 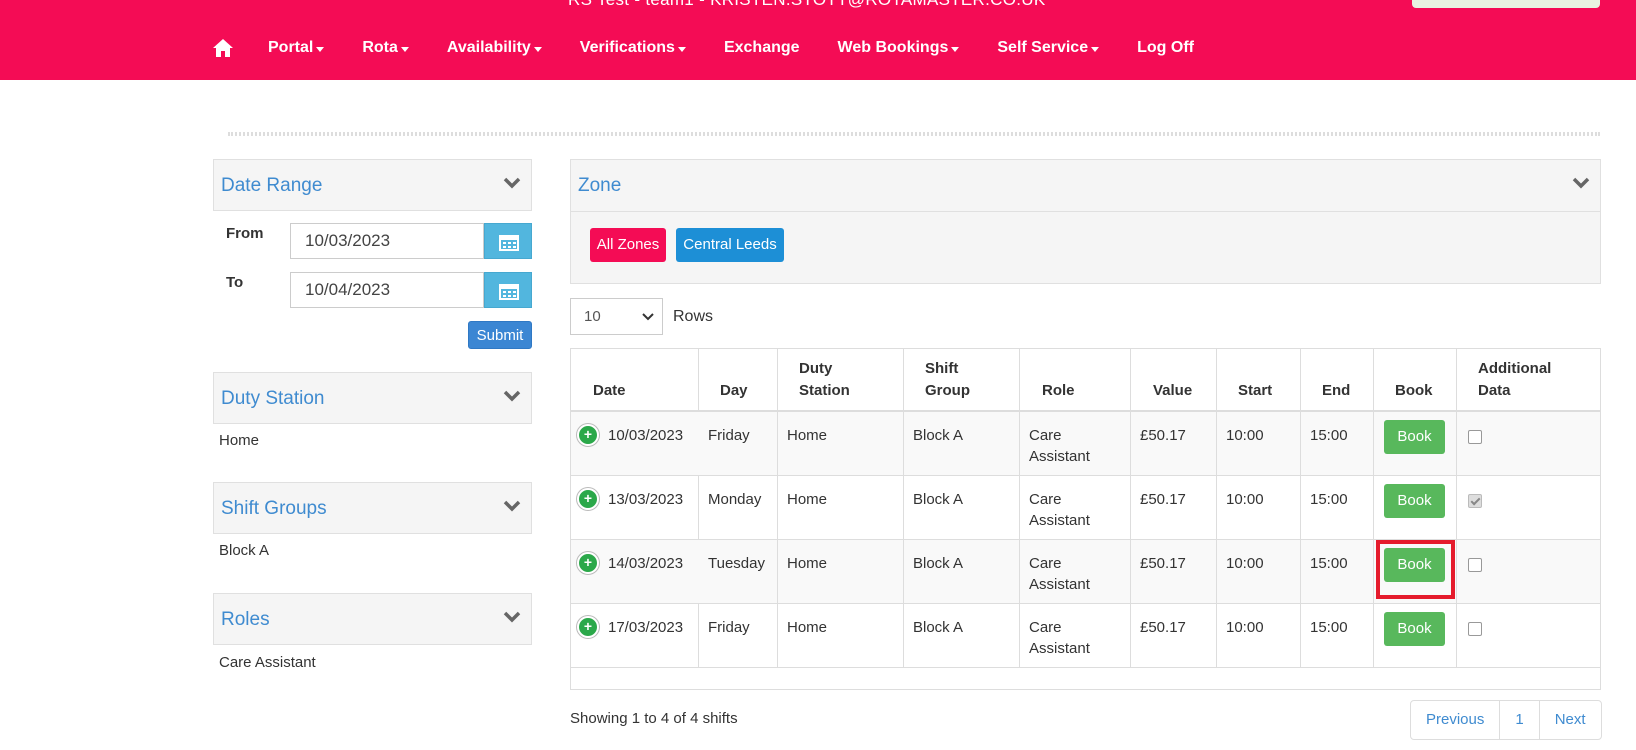 What do you see at coordinates (824, 380) in the screenshot?
I see `header-duty-station: Duty Station` at bounding box center [824, 380].